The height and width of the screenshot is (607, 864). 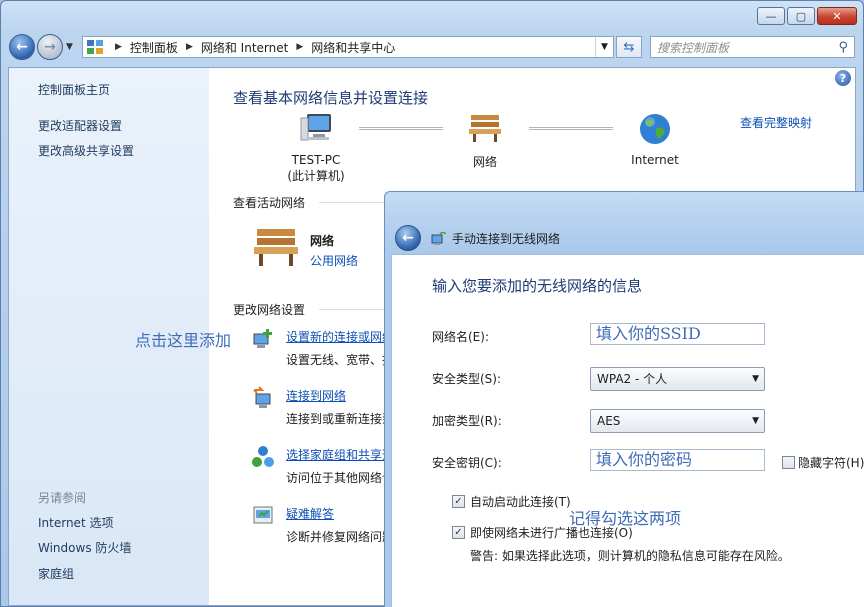 What do you see at coordinates (183, 340) in the screenshot?
I see `annotation-click-here: 点击这里添加` at bounding box center [183, 340].